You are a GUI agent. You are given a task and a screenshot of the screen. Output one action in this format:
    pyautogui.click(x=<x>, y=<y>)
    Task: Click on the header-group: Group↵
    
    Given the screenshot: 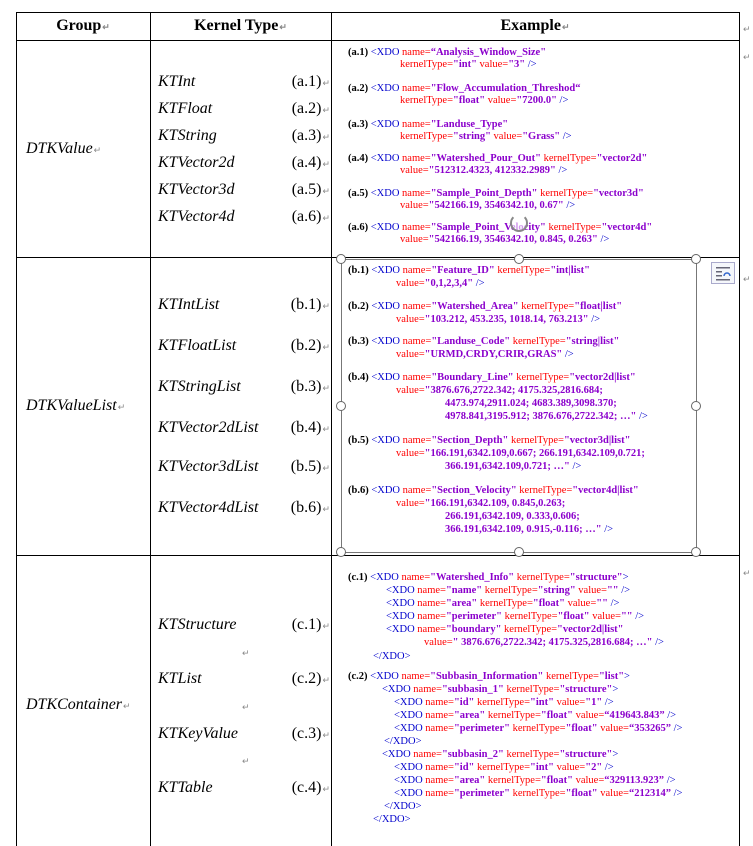 What is the action you would take?
    pyautogui.click(x=83, y=26)
    